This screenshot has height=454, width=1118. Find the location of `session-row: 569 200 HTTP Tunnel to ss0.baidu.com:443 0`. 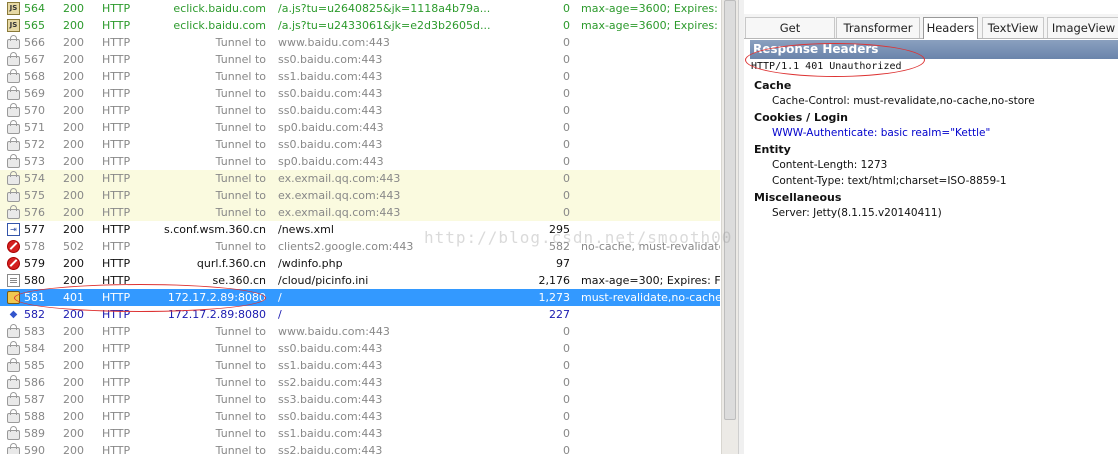

session-row: 569 200 HTTP Tunnel to ss0.baidu.com:443 0 is located at coordinates (360, 93).